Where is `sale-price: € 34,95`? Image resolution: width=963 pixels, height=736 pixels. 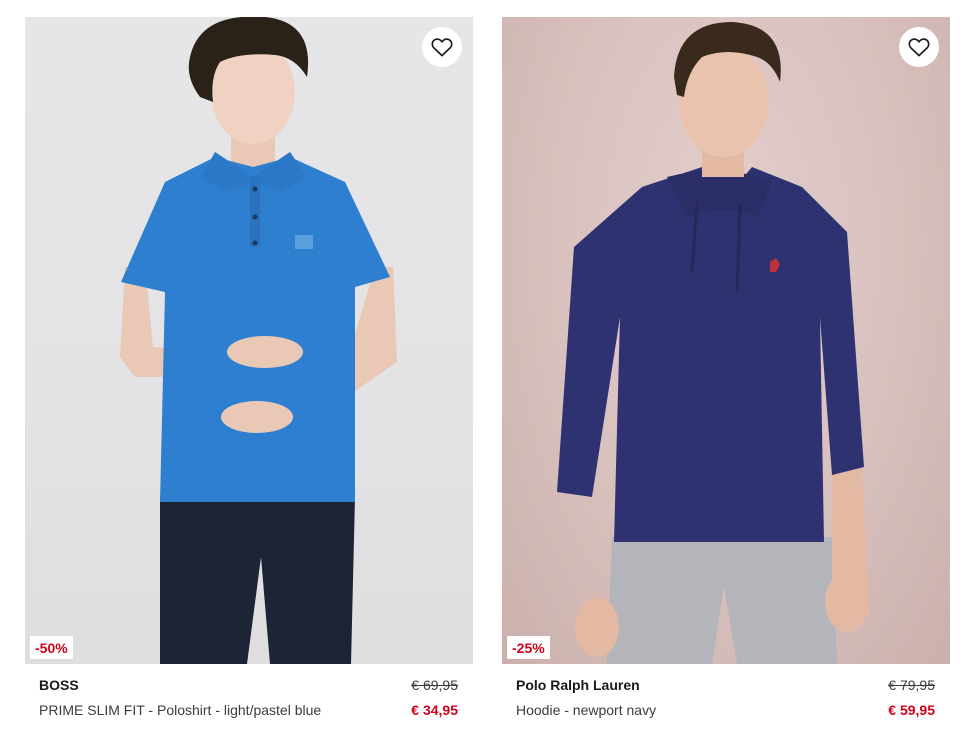 sale-price: € 34,95 is located at coordinates (434, 710).